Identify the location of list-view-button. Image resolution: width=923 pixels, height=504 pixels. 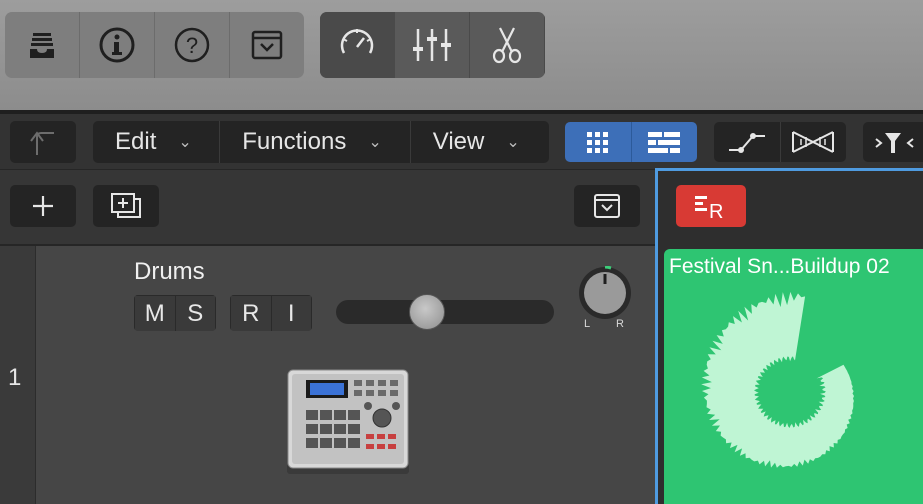
(665, 142).